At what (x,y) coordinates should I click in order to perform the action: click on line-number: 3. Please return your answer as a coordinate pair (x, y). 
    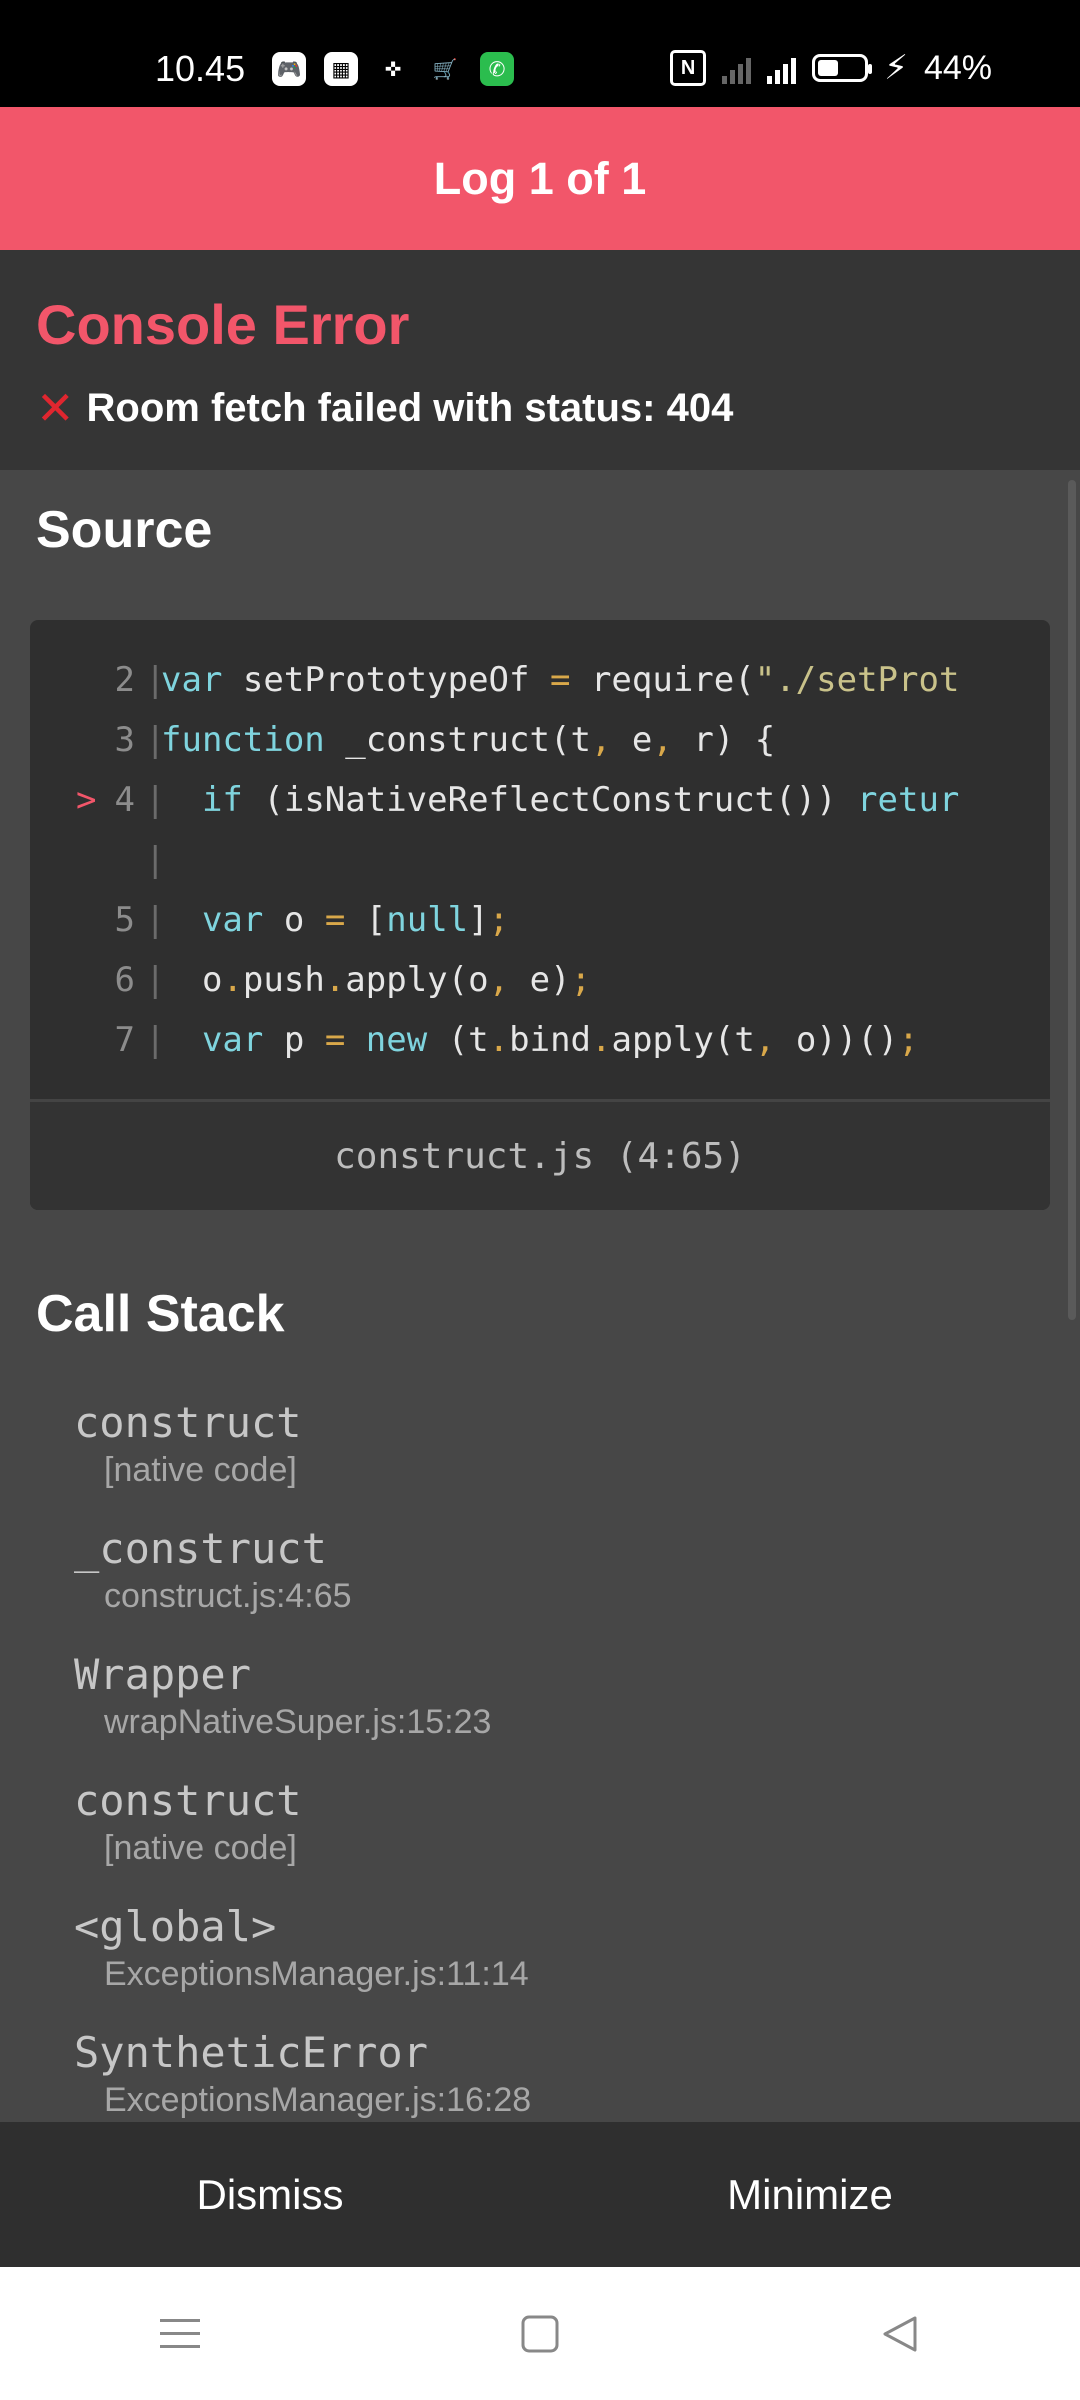
    Looking at the image, I should click on (124, 740).